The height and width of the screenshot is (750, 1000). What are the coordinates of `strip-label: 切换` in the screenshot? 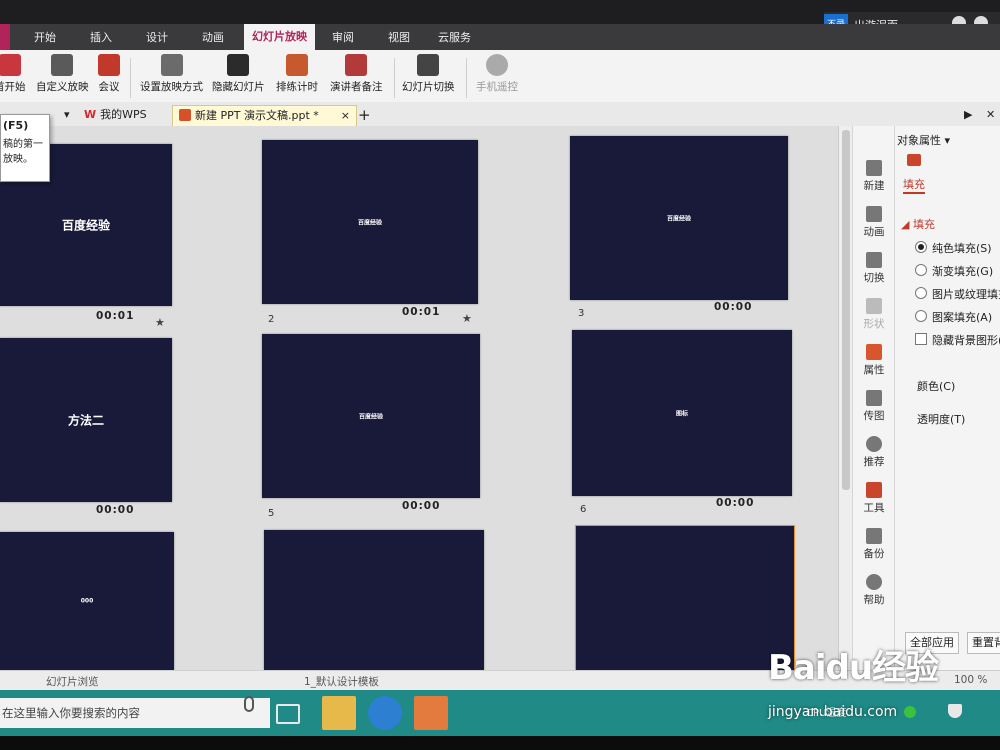 It's located at (874, 278).